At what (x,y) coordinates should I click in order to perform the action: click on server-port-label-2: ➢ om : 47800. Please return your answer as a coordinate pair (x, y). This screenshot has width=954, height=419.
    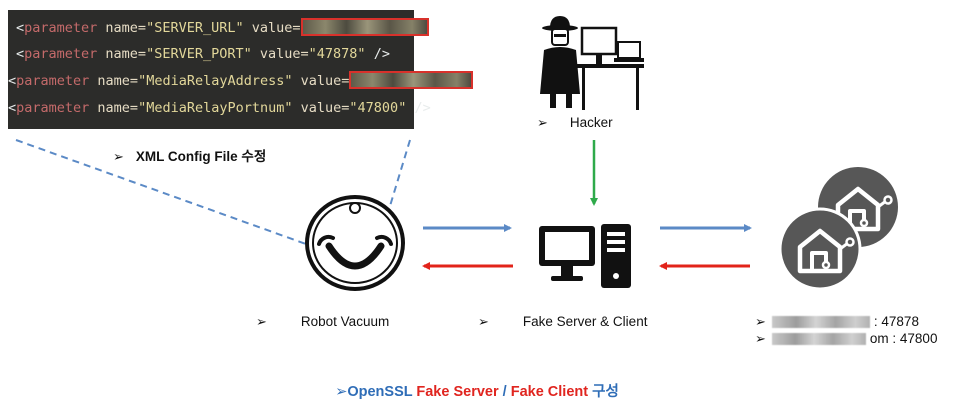
    Looking at the image, I should click on (846, 338).